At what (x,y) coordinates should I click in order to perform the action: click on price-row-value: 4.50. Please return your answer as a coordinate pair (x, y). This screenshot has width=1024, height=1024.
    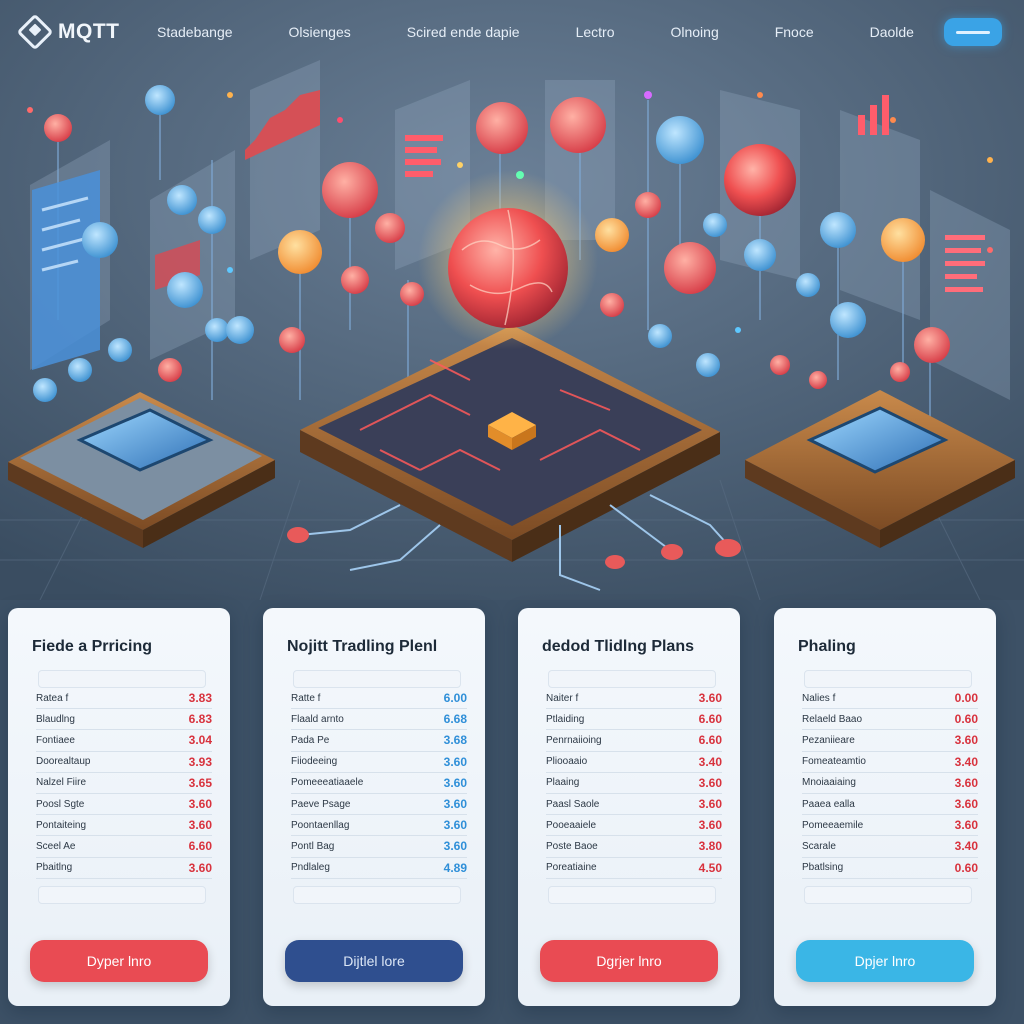
    Looking at the image, I should click on (710, 867).